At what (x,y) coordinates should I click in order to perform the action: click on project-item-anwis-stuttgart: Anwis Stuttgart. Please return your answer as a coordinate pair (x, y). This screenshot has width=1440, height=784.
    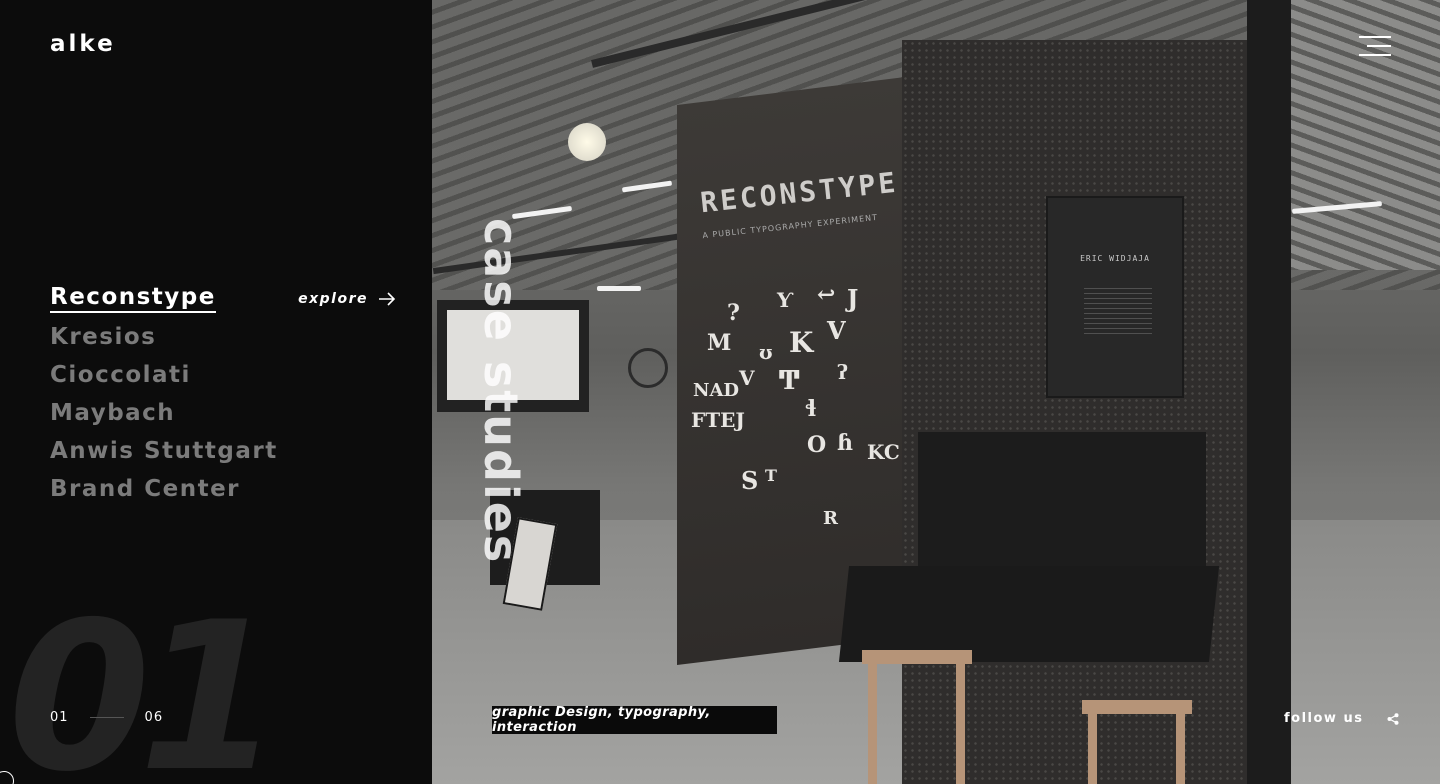
    Looking at the image, I should click on (223, 451).